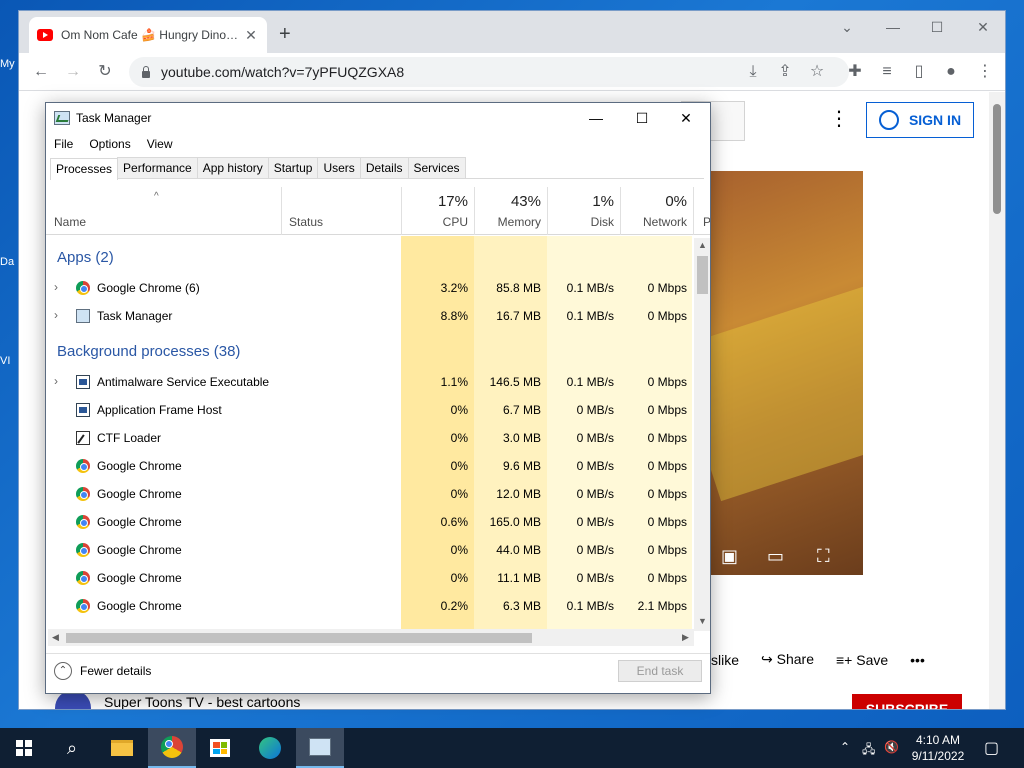  I want to click on column-header-disk: 1% Disk, so click(583, 211).